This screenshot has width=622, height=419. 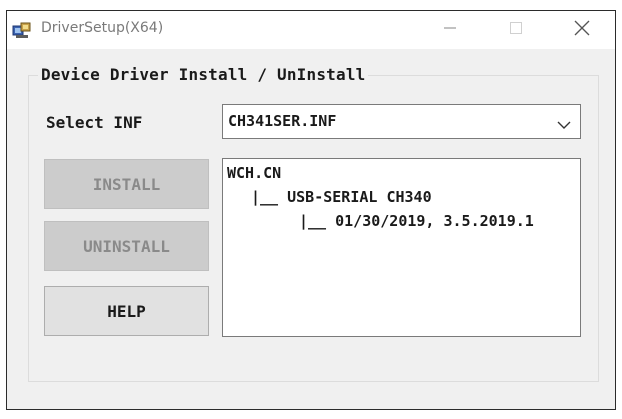 I want to click on maximize-button, so click(x=516, y=30).